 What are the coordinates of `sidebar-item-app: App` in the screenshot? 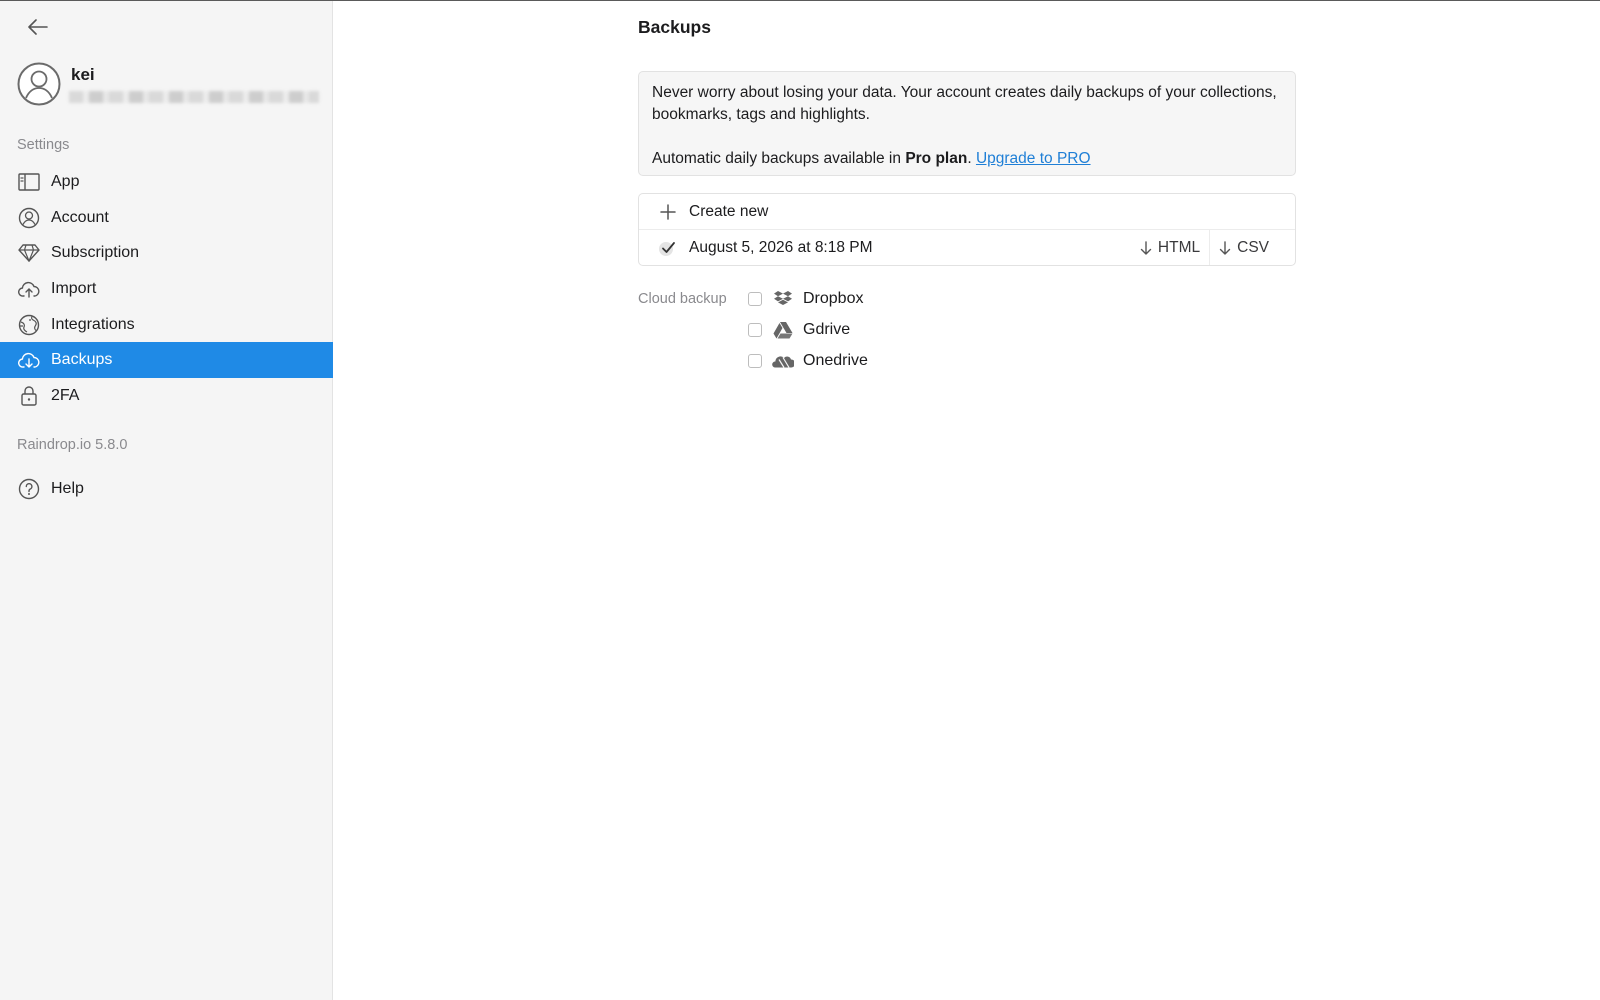 It's located at (166, 182).